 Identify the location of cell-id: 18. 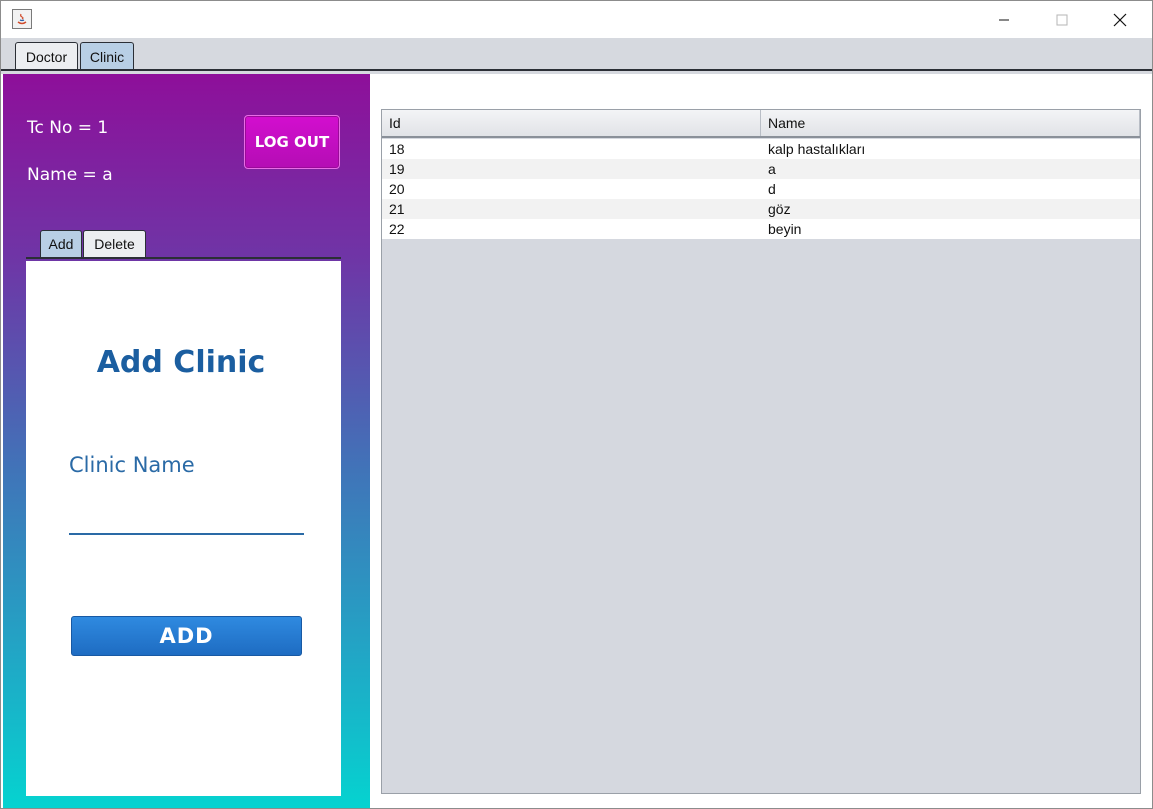
(397, 149).